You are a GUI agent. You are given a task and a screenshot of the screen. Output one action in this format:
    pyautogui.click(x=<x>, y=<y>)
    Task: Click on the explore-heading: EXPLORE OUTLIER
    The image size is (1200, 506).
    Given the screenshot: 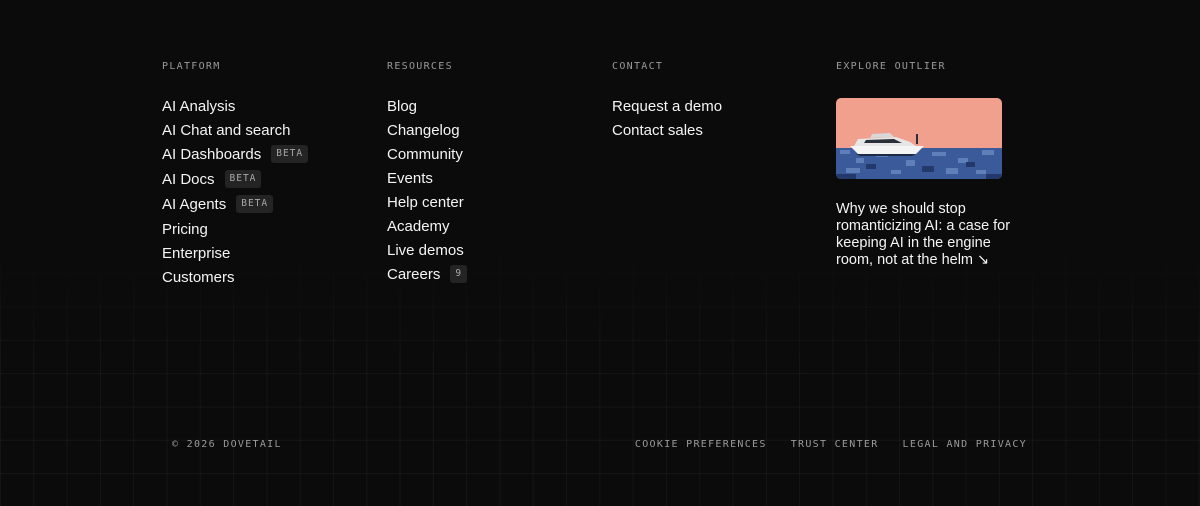 What is the action you would take?
    pyautogui.click(x=891, y=66)
    